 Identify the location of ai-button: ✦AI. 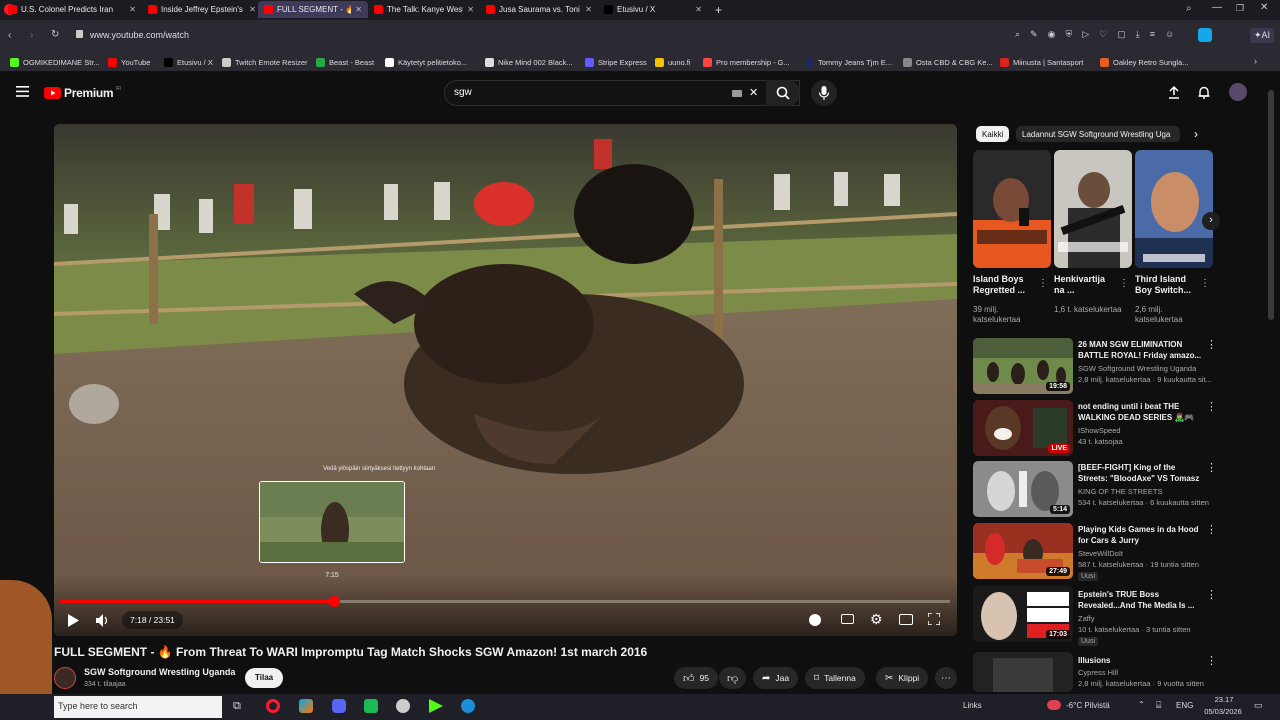
(1262, 35).